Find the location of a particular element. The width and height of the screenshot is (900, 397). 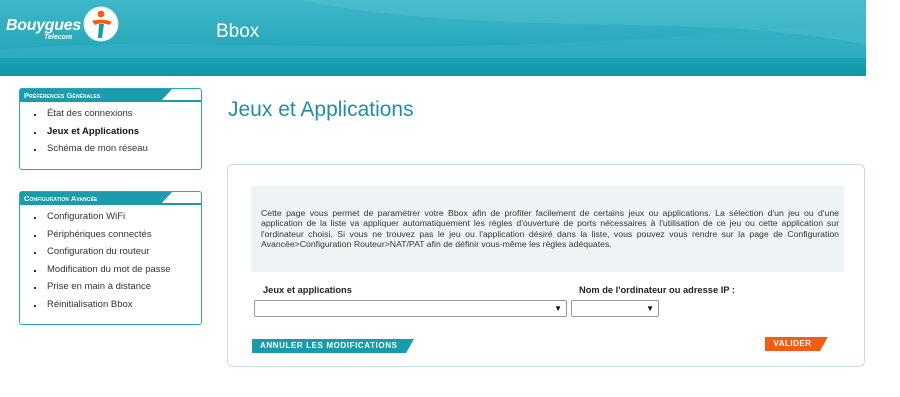

sidebar-item-config-wifi: Configuration WiFi is located at coordinates (110, 217).